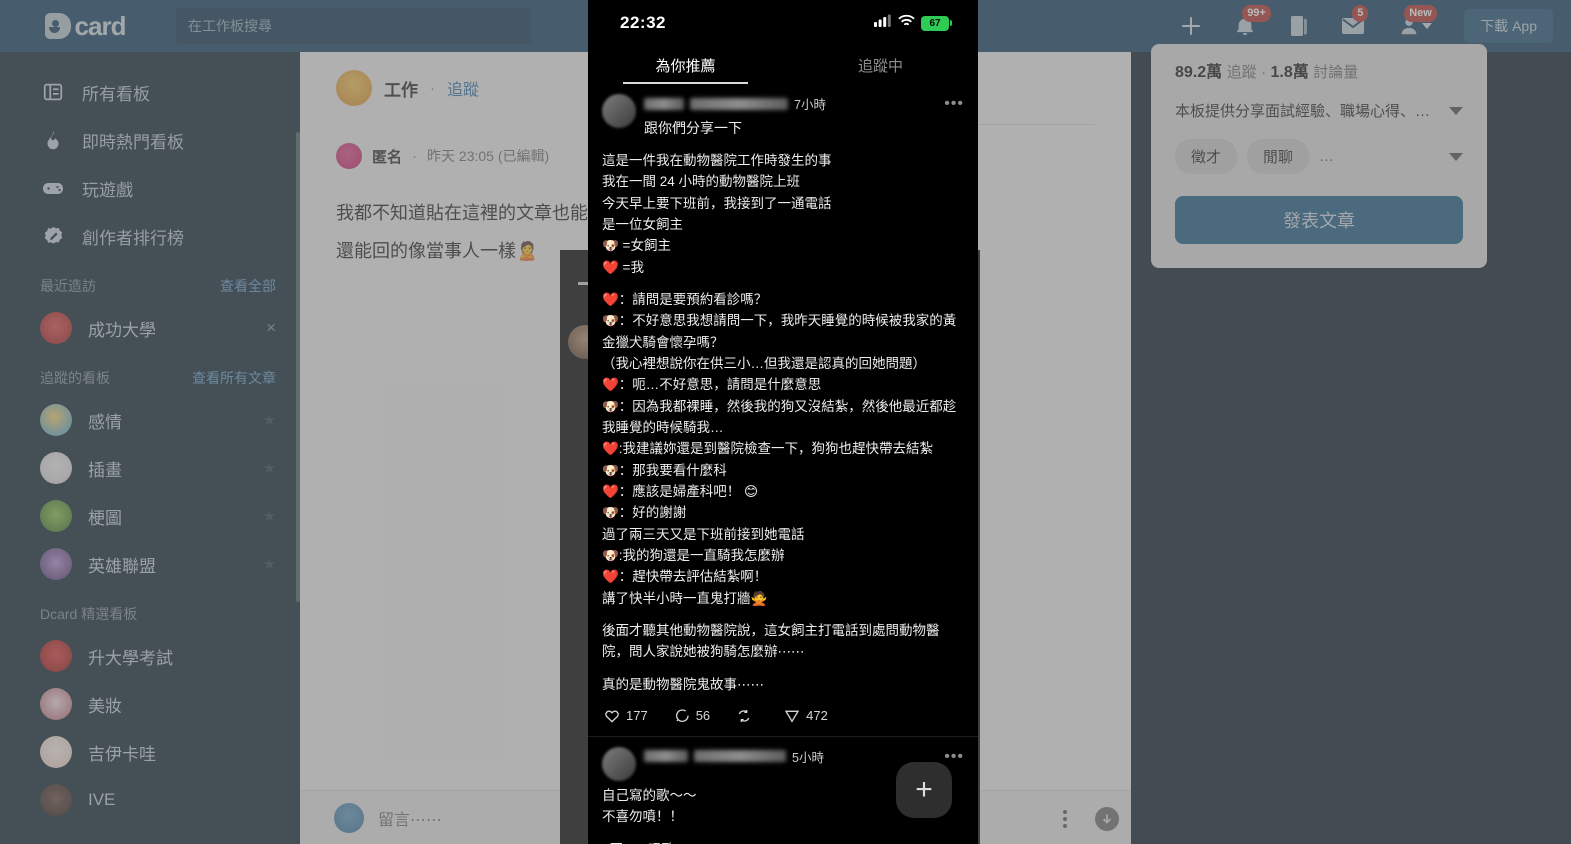  I want to click on feed-tabs: 為你推薦 追蹤中, so click(783, 65).